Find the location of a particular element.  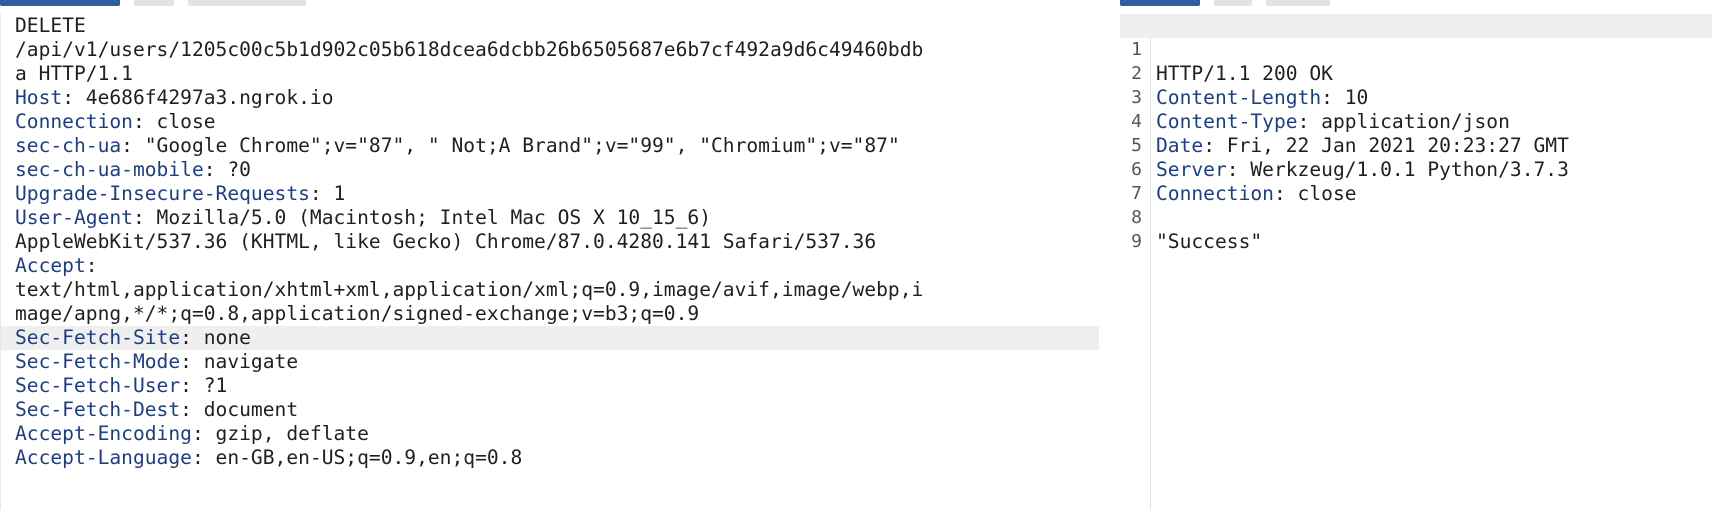

line-number: 9 is located at coordinates (1136, 241).